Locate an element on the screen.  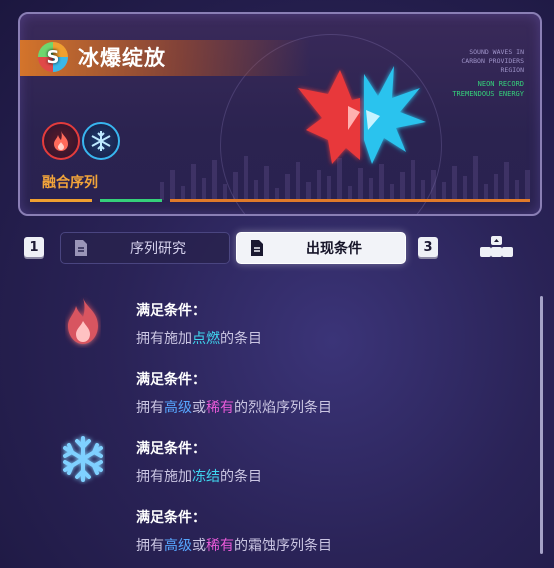
body-text: 的霜蚀序列条目 is located at coordinates (283, 546).